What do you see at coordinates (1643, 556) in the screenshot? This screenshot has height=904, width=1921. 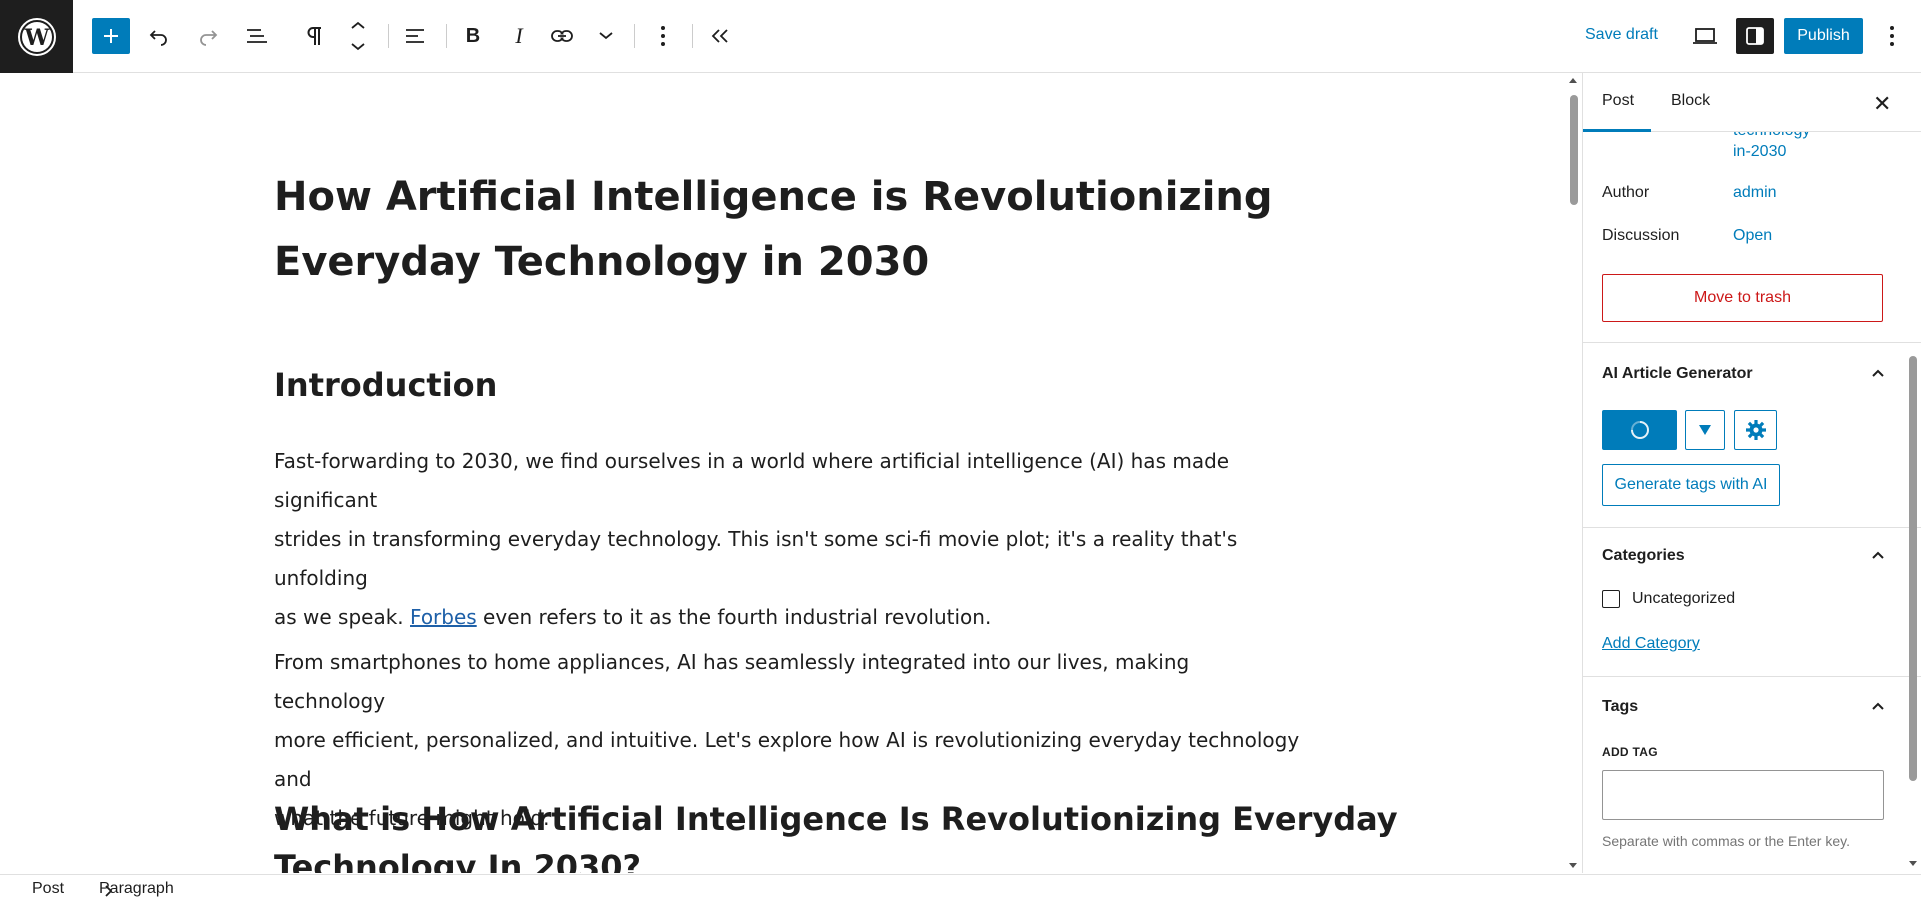 I see `categories-panel-title: Categories` at bounding box center [1643, 556].